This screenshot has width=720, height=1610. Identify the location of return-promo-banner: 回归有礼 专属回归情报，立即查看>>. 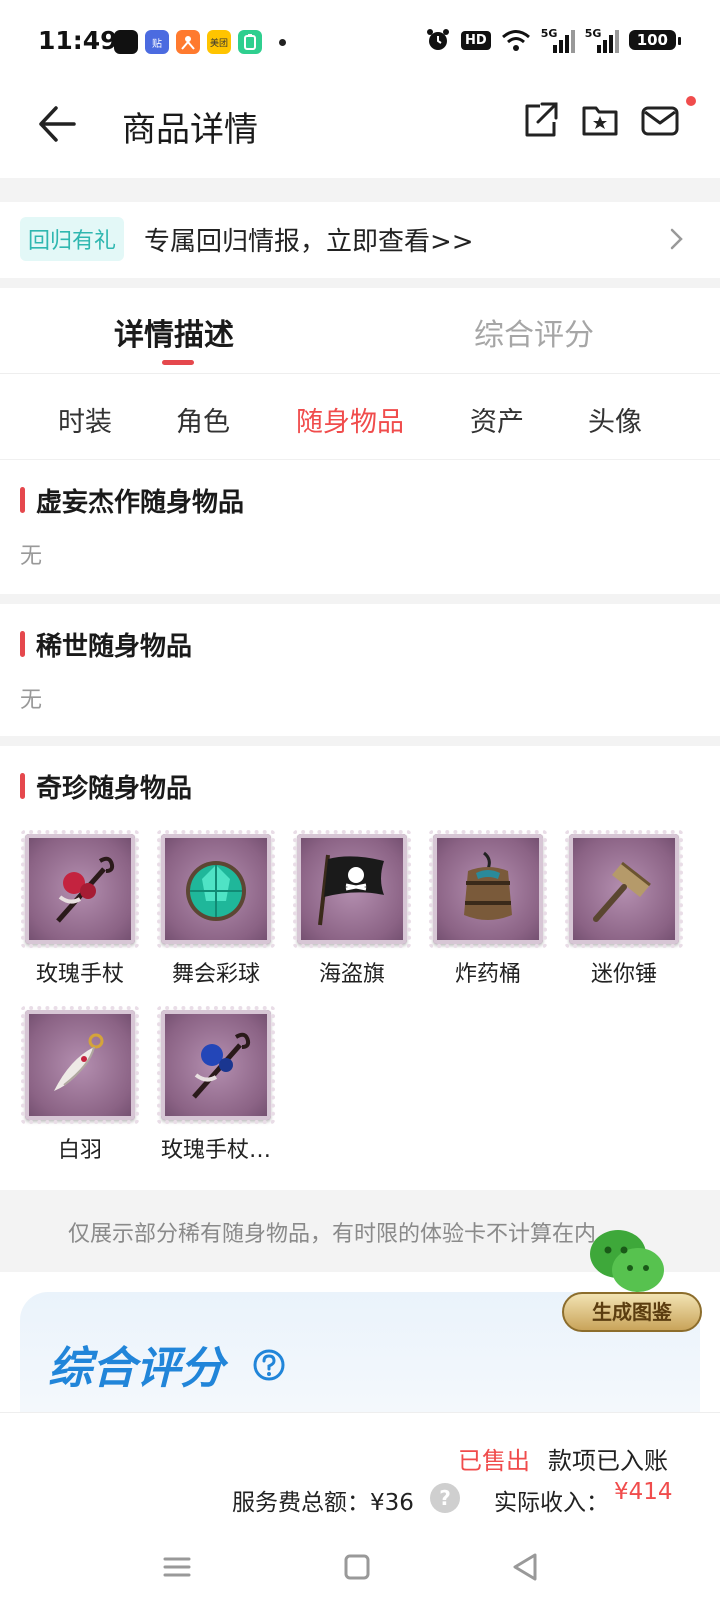
(360, 240).